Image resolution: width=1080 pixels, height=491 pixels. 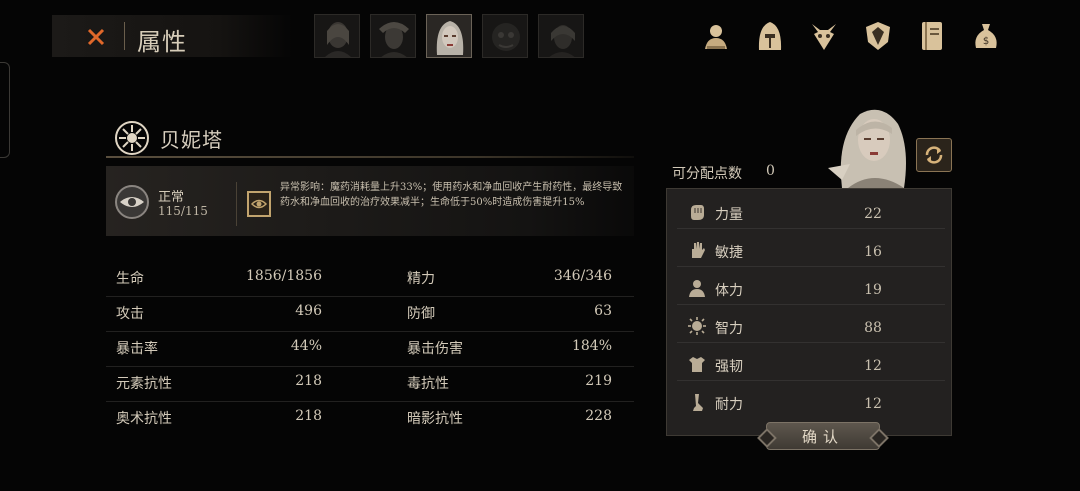 What do you see at coordinates (697, 326) in the screenshot?
I see `brain-burst-icon` at bounding box center [697, 326].